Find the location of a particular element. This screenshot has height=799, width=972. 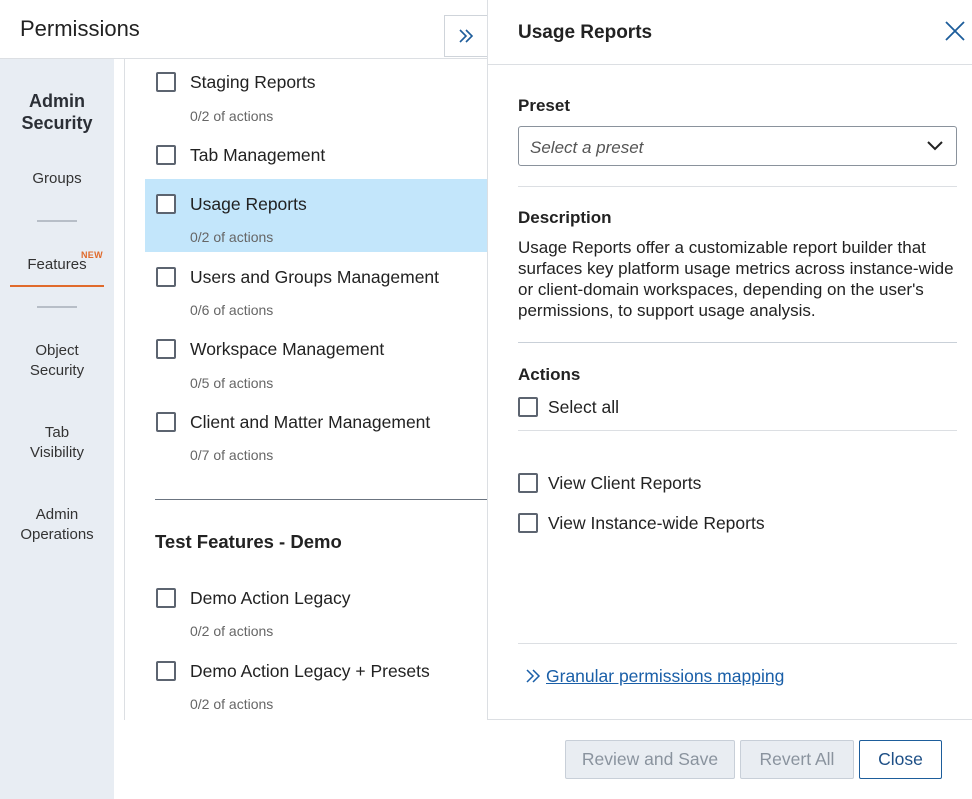

feature-label: Client and Matter Management is located at coordinates (310, 422).